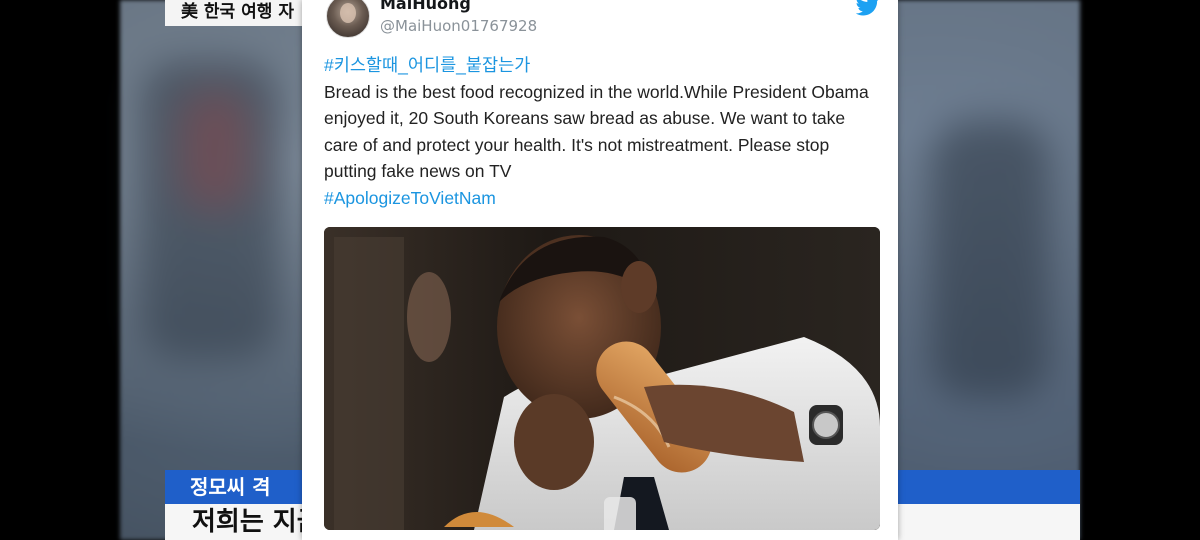 This screenshot has width=1200, height=540. Describe the element at coordinates (245, 13) in the screenshot. I see `news-headline-top: 美 한국 여행 자` at that location.